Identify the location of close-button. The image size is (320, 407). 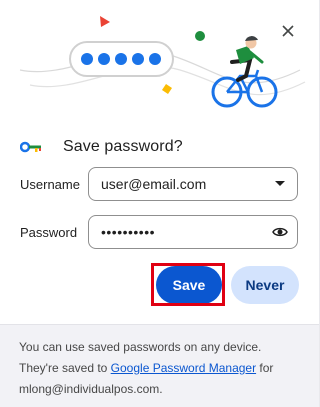
(288, 31).